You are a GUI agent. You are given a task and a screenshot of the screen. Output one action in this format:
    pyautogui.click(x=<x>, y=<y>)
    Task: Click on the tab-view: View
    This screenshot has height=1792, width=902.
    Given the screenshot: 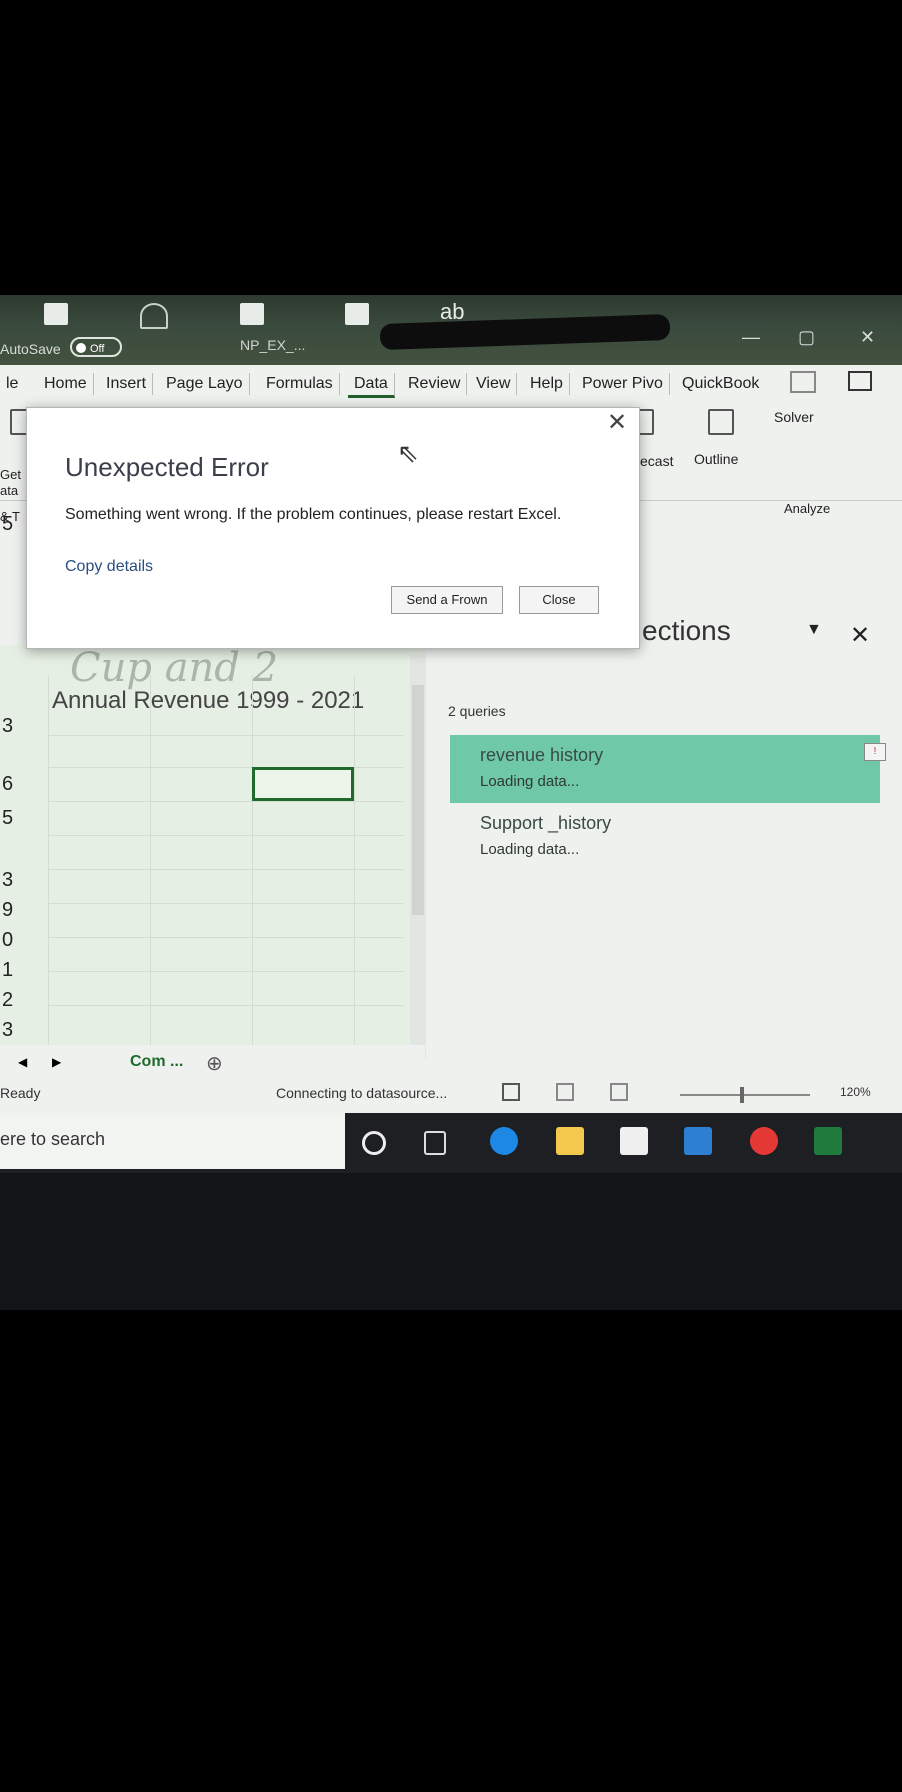 What is the action you would take?
    pyautogui.click(x=494, y=384)
    